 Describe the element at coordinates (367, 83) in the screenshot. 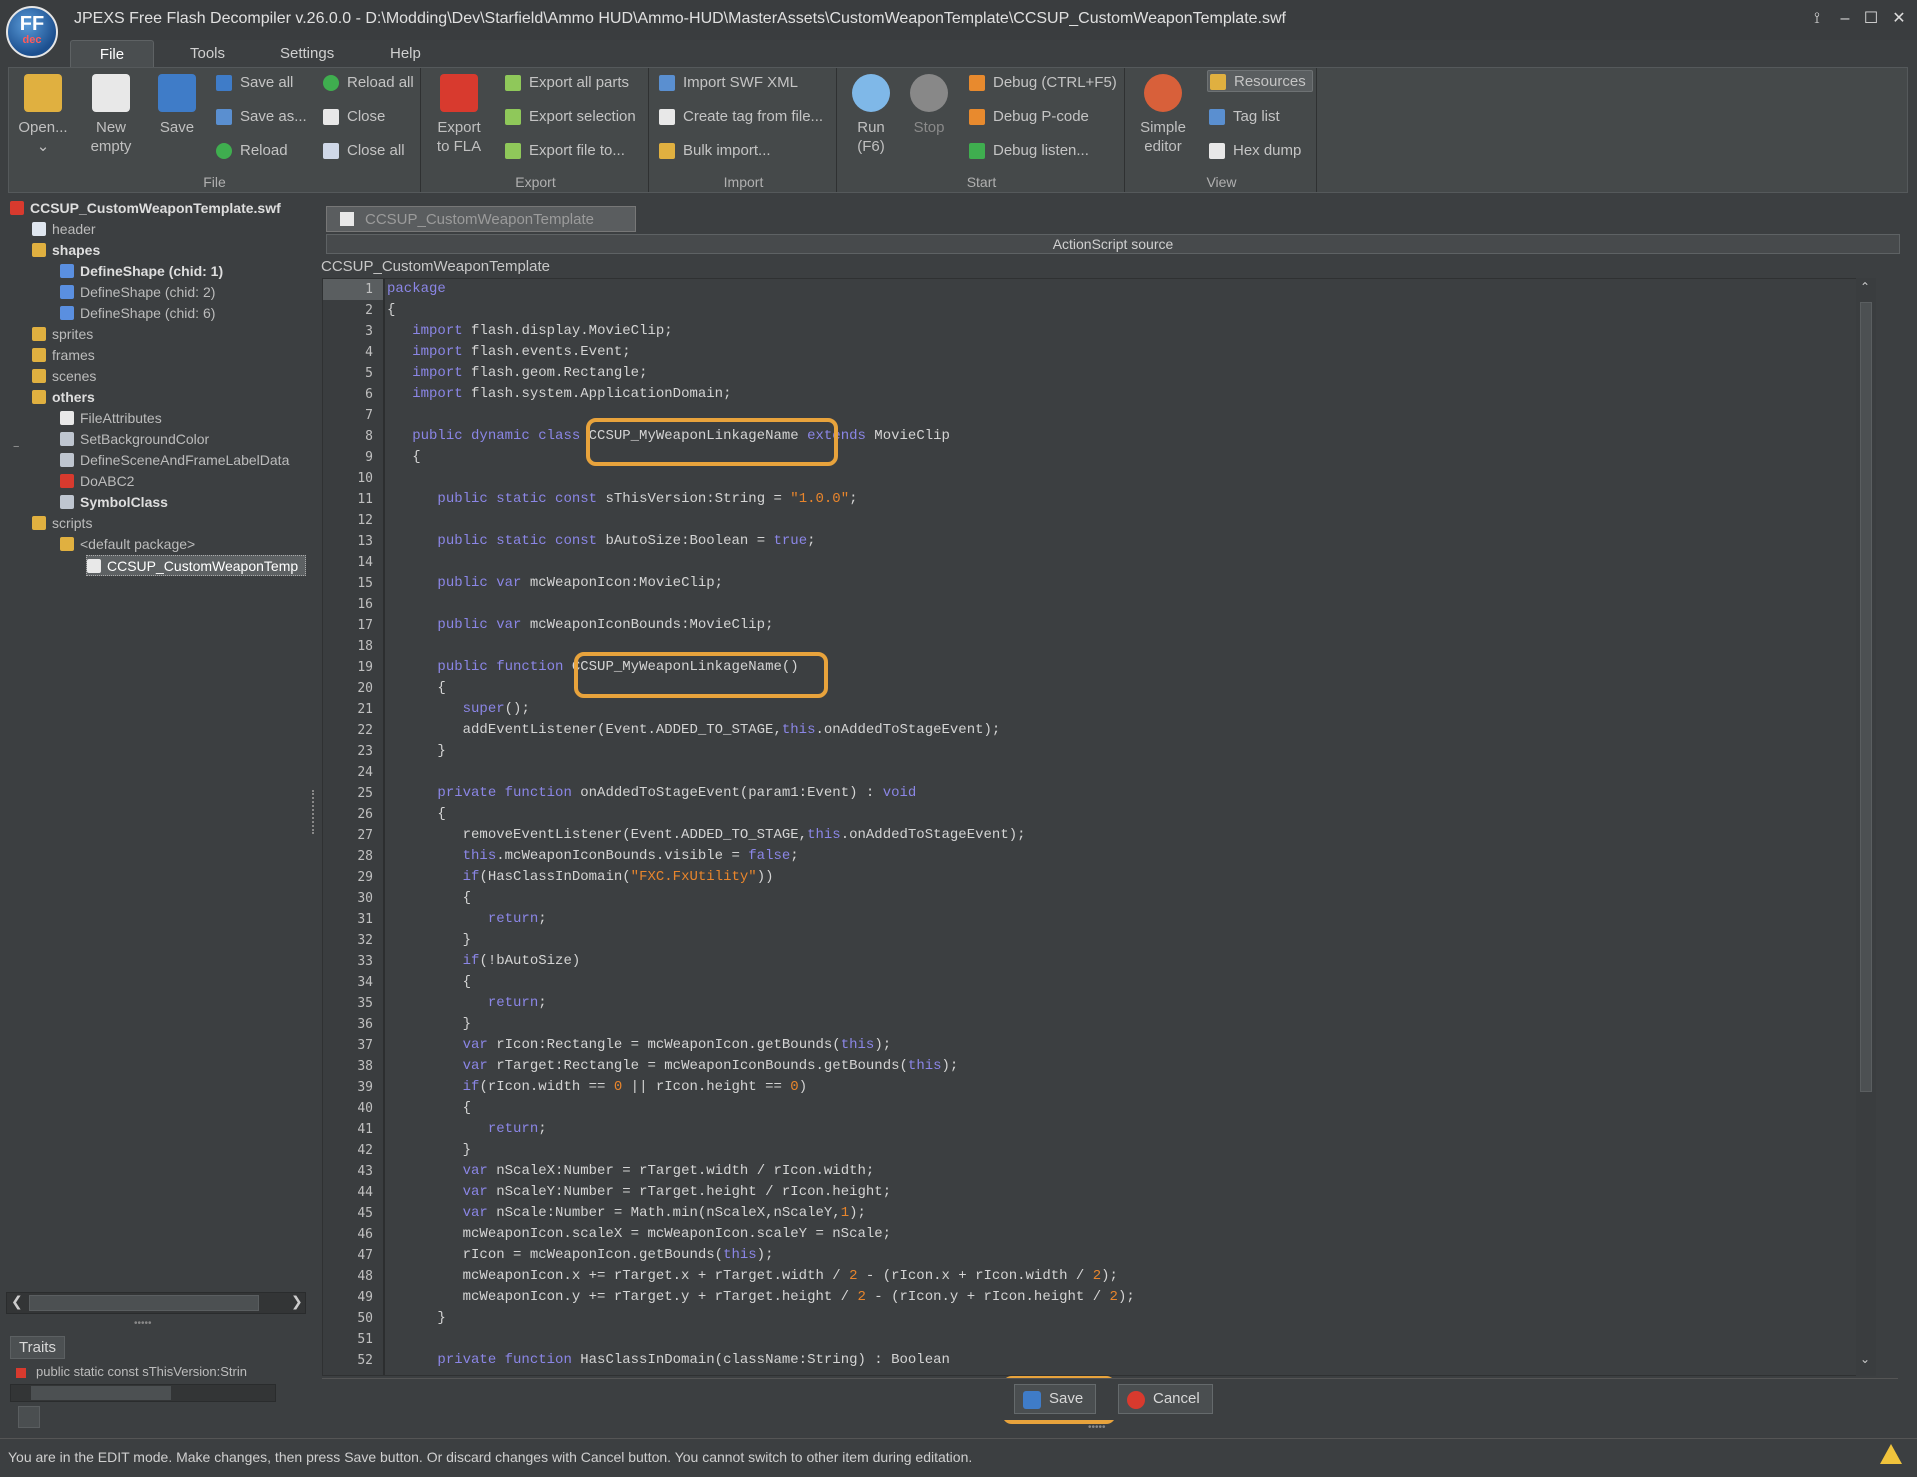

I see `reload-all-button: Reload all` at that location.